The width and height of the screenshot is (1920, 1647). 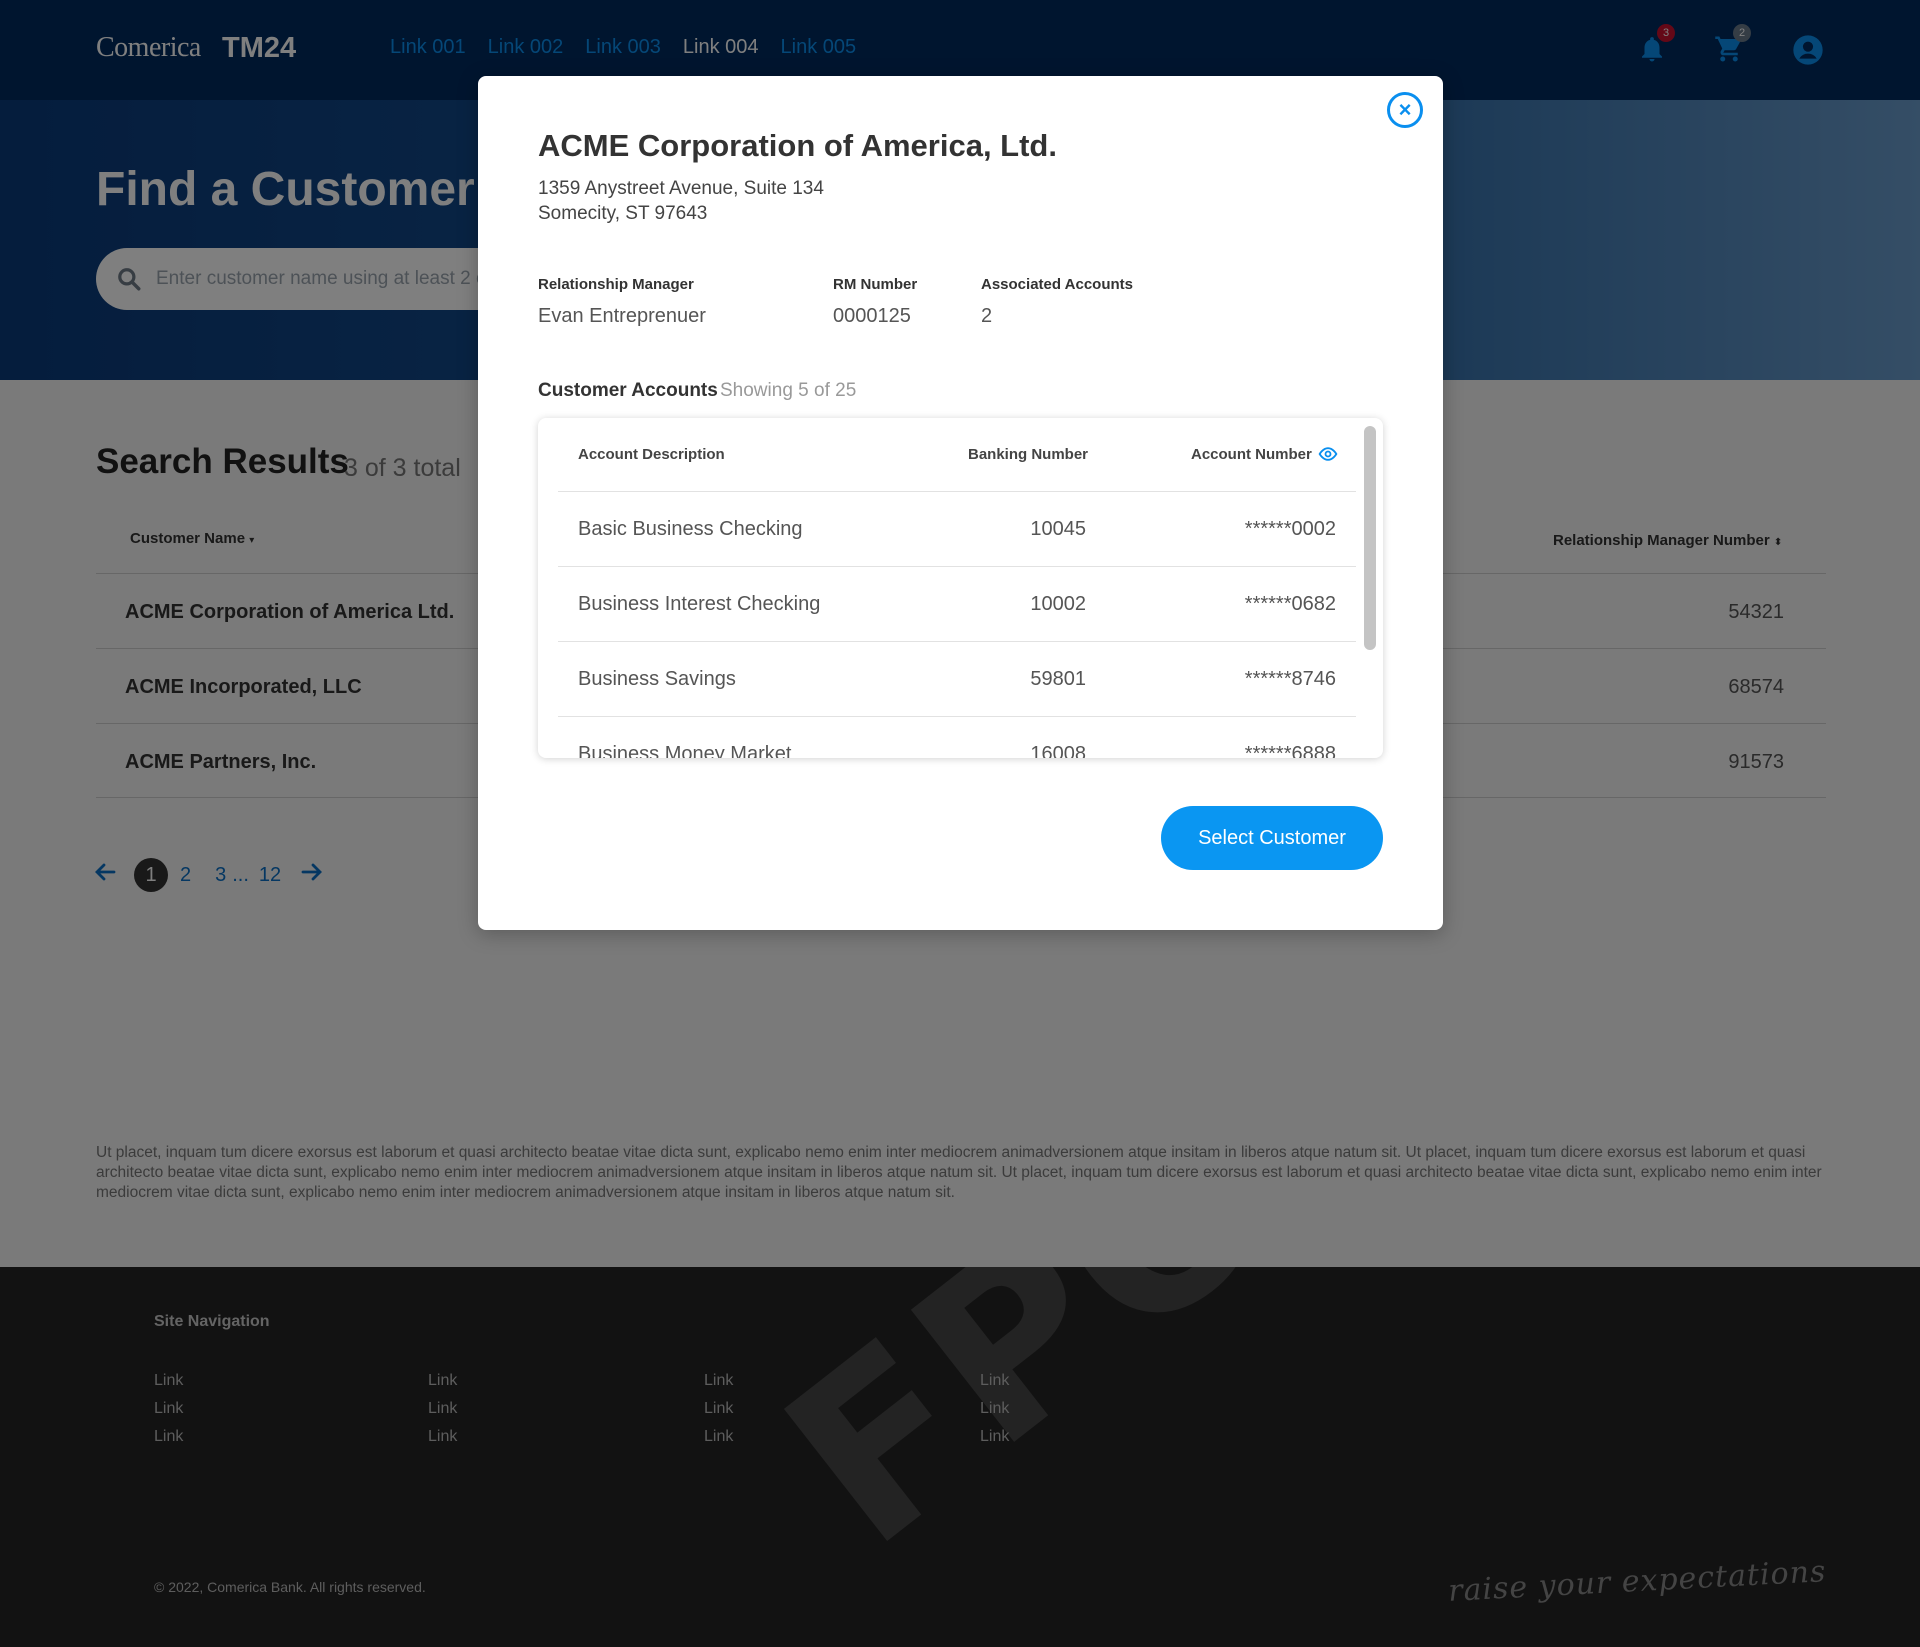 What do you see at coordinates (1328, 456) in the screenshot?
I see `show-eye-icon` at bounding box center [1328, 456].